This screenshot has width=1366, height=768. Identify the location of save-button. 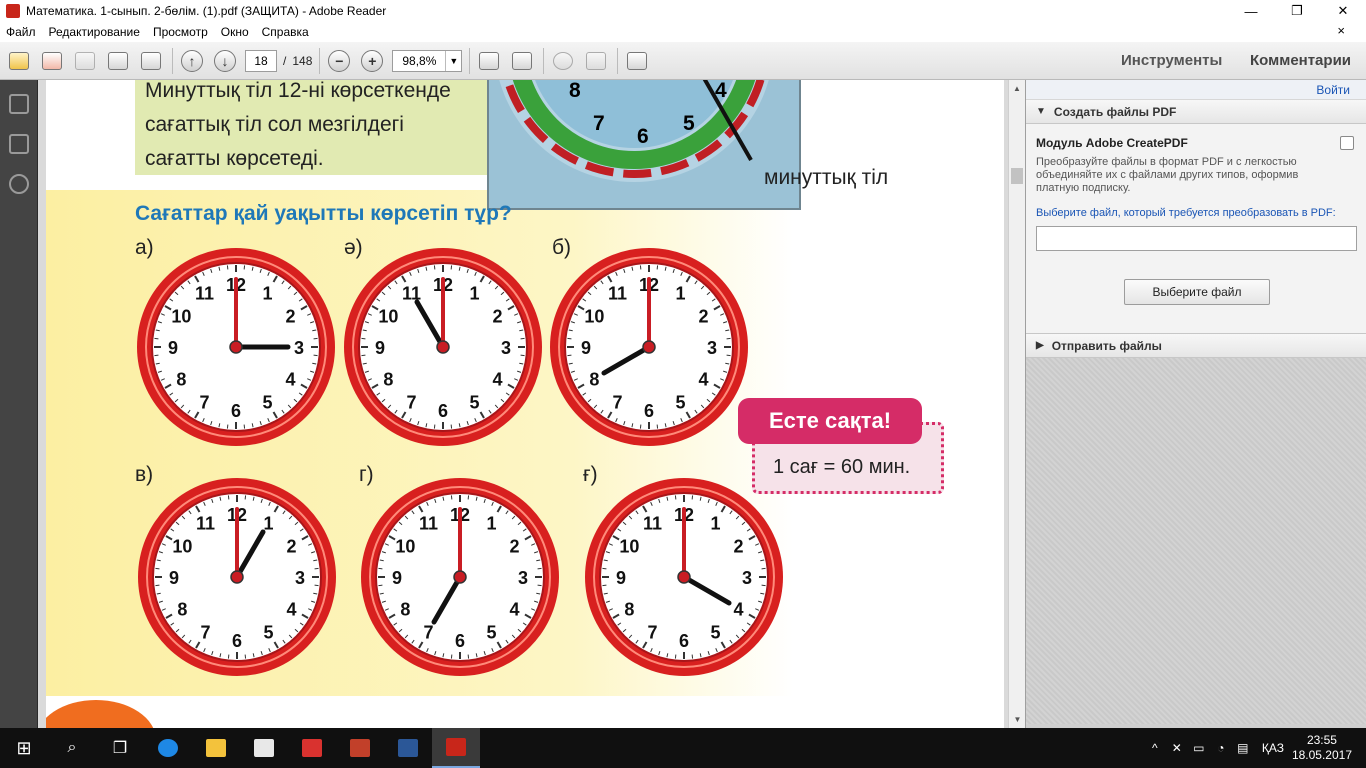
(85, 61).